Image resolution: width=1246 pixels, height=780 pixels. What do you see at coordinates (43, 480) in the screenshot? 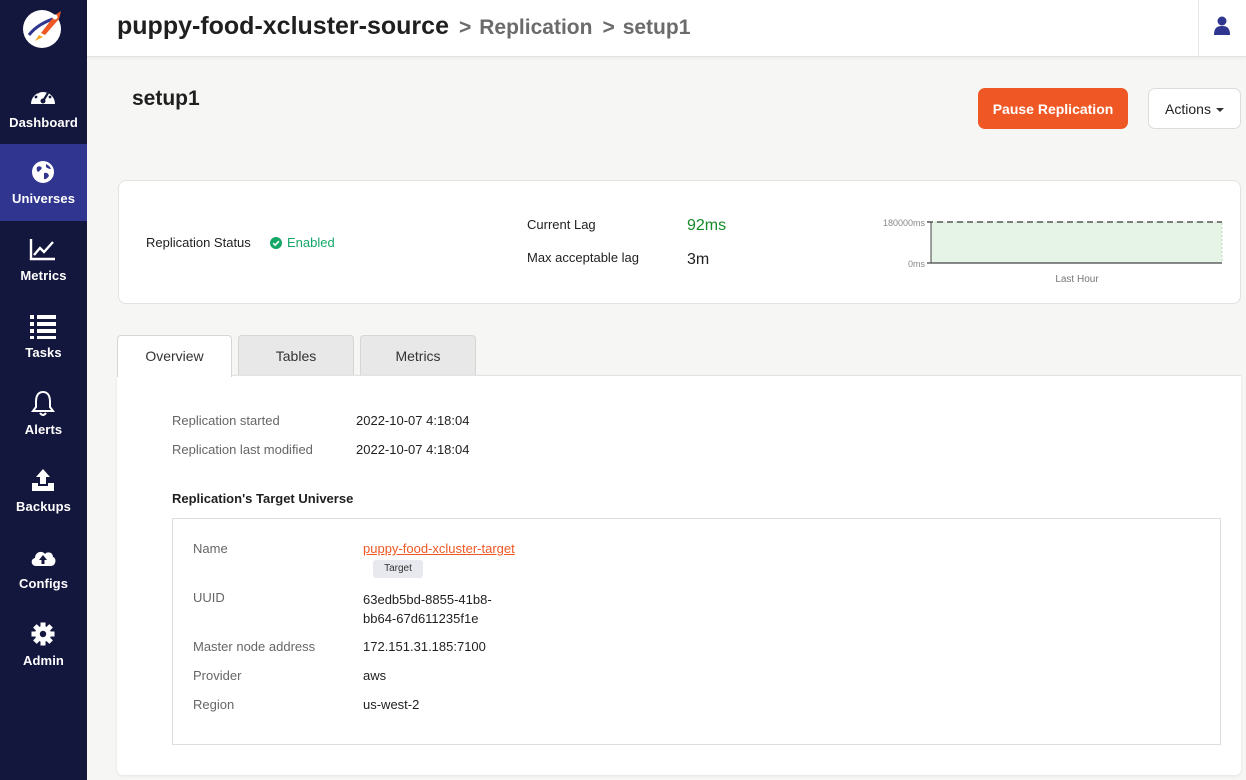
I see `upload-icon` at bounding box center [43, 480].